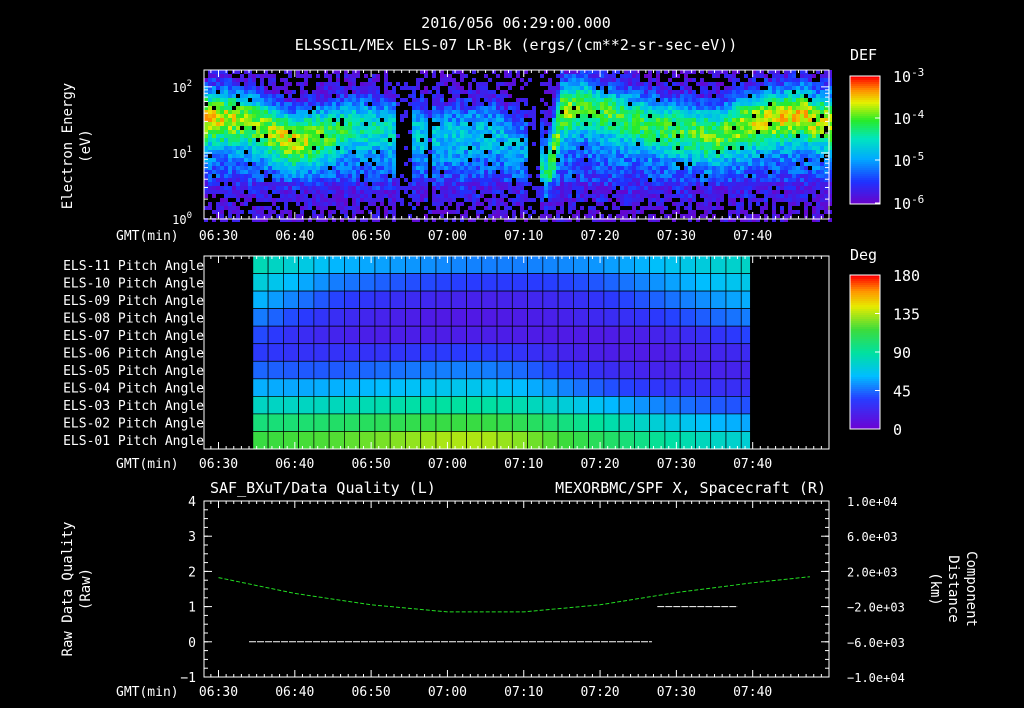  What do you see at coordinates (599, 236) in the screenshot?
I see `energy-x-tick-label: 07:20` at bounding box center [599, 236].